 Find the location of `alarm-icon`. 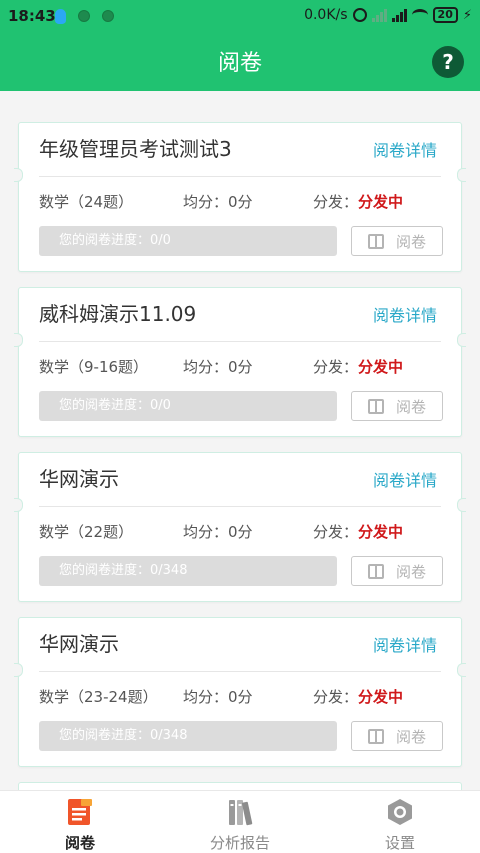

alarm-icon is located at coordinates (359, 15).